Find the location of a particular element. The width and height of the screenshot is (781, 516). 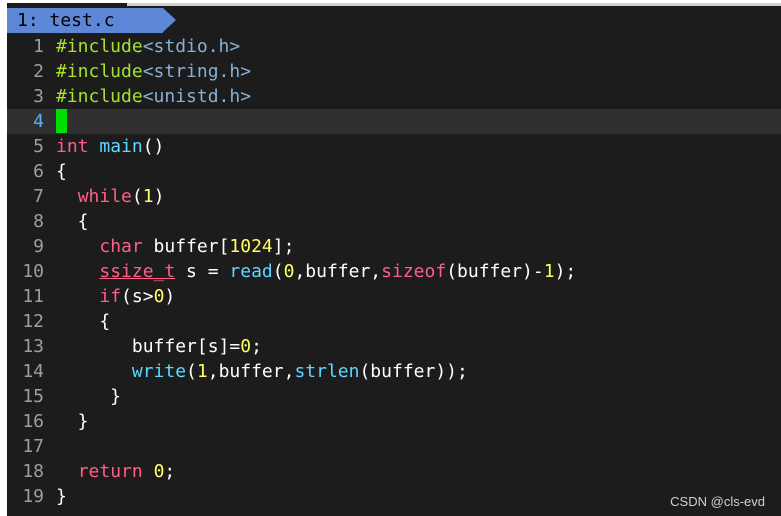

code-token: main is located at coordinates (121, 146).